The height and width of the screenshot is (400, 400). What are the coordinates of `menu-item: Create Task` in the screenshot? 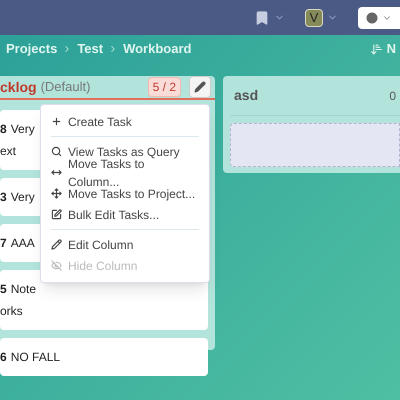 It's located at (125, 121).